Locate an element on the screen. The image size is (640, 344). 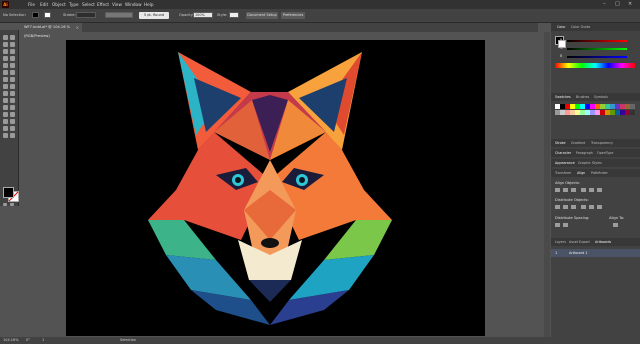
variable-width-field is located at coordinates (119, 15).